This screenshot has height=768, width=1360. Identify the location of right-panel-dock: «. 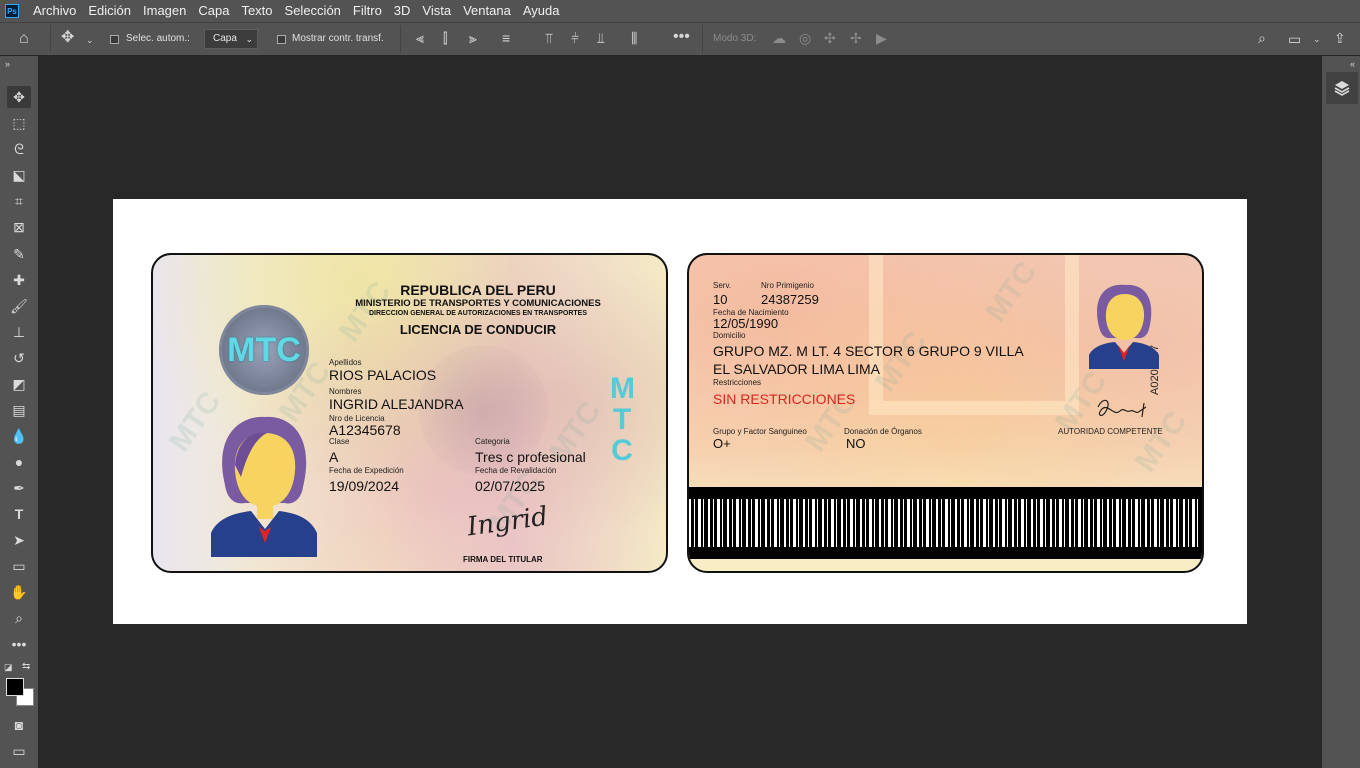
(1340, 412).